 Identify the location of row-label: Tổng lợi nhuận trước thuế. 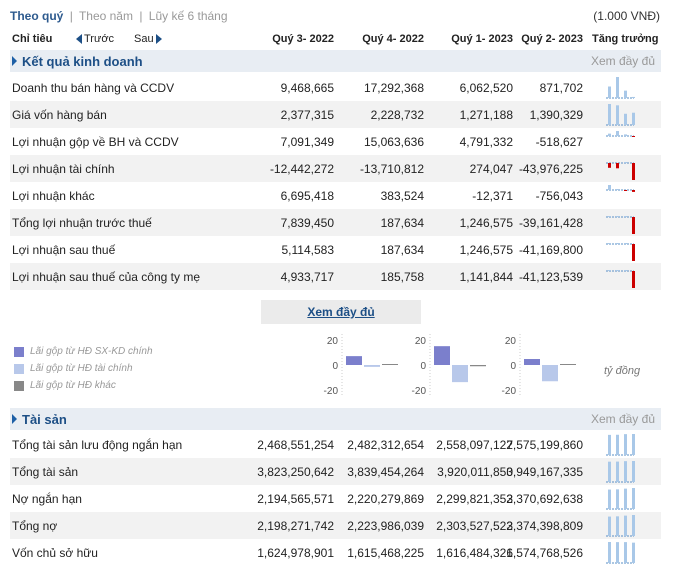
(82, 223).